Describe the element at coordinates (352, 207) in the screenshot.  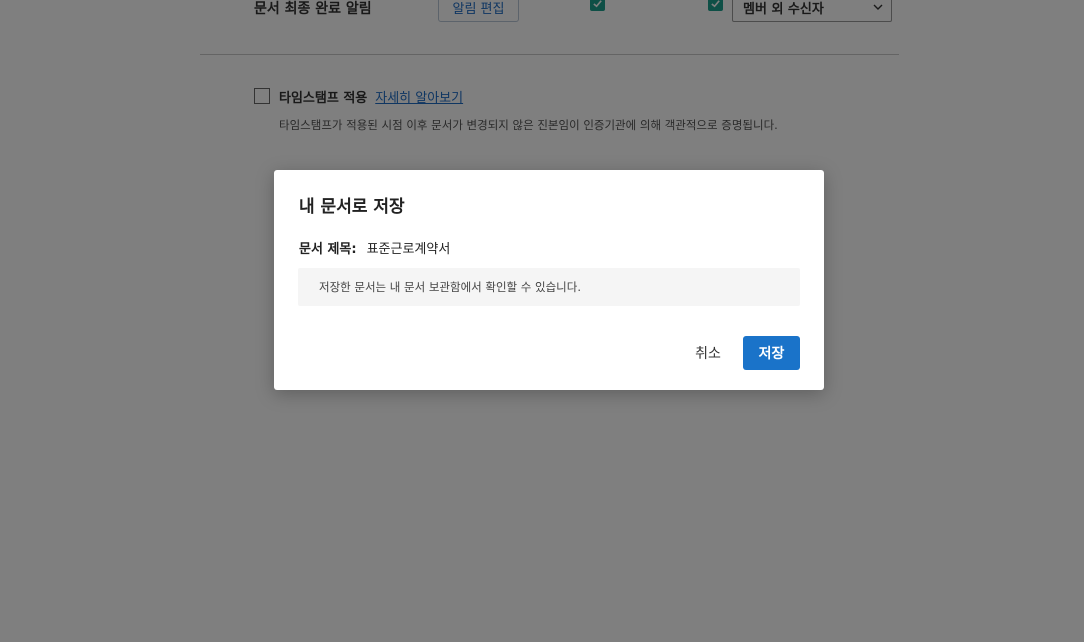
I see `dialog-title: 내 문서로 저장` at that location.